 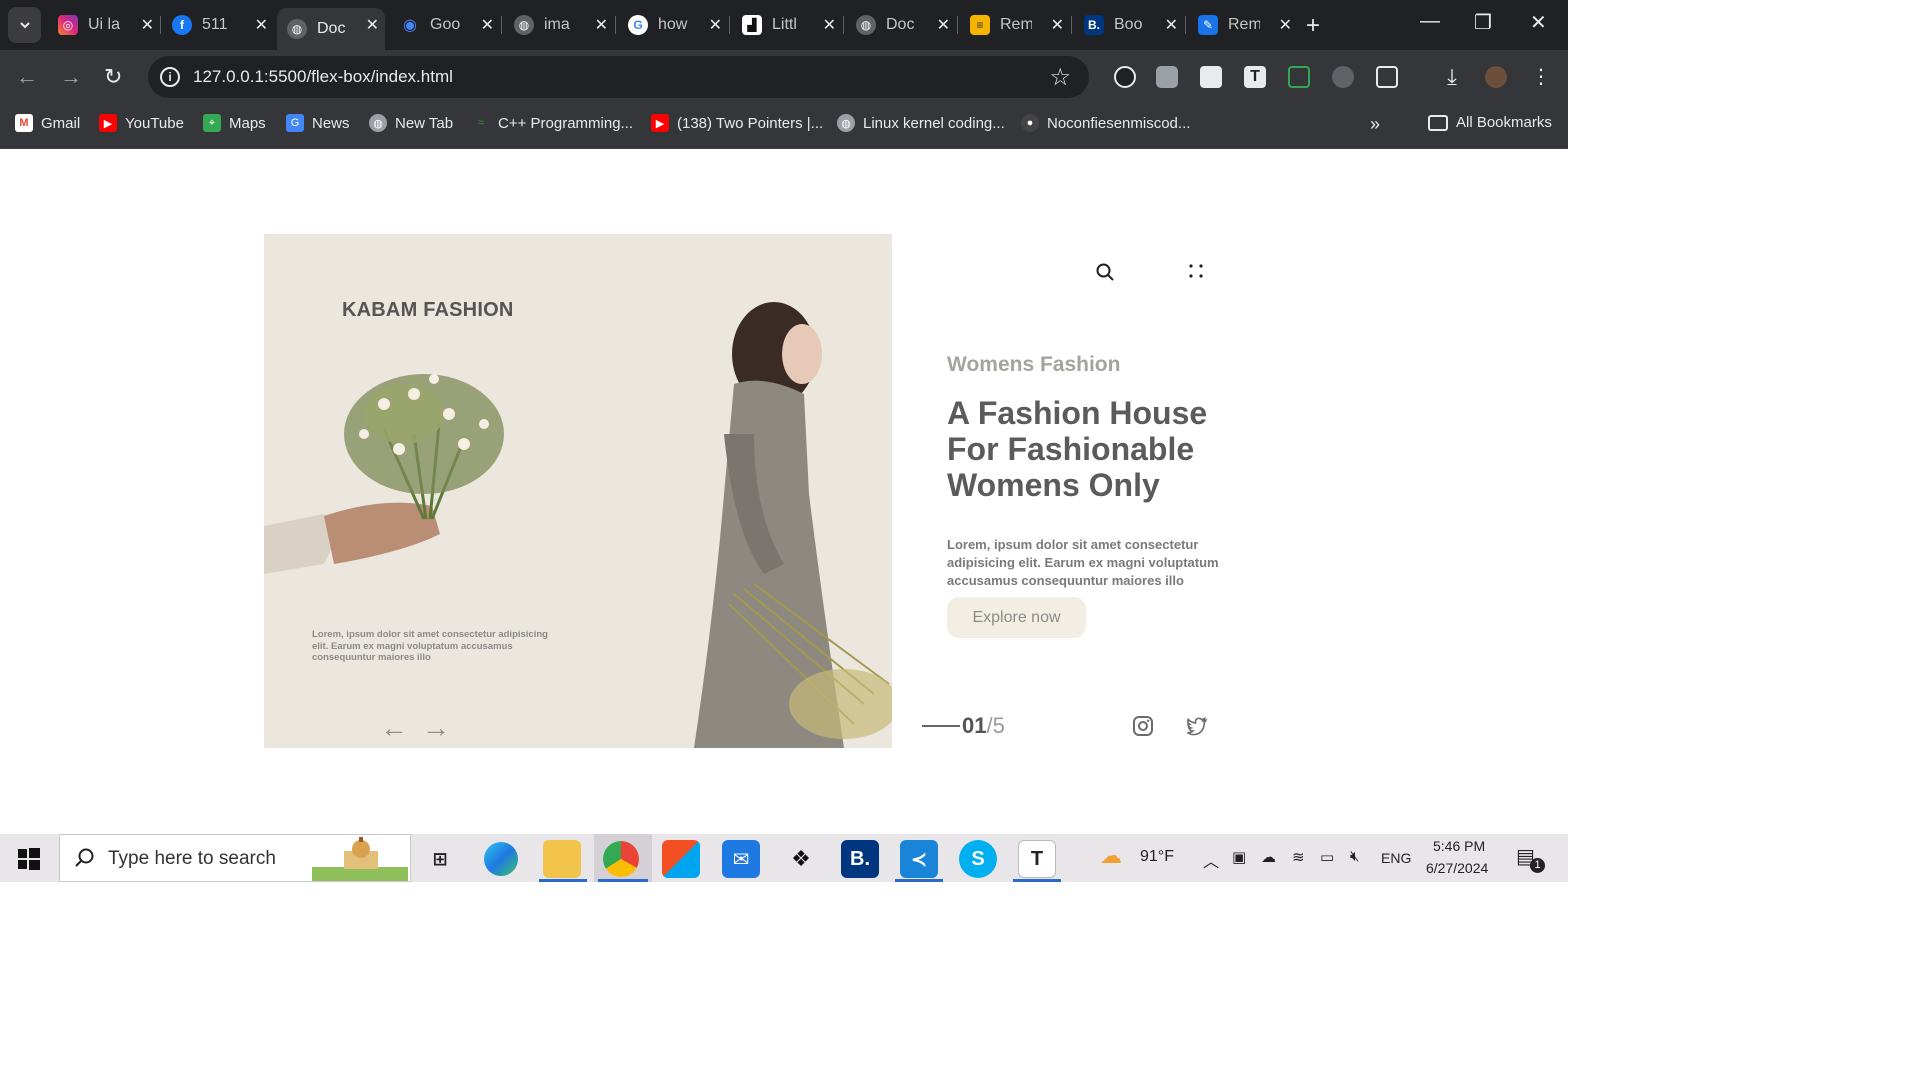 I want to click on bookmark-gmail: M Gmail, so click(x=47, y=123).